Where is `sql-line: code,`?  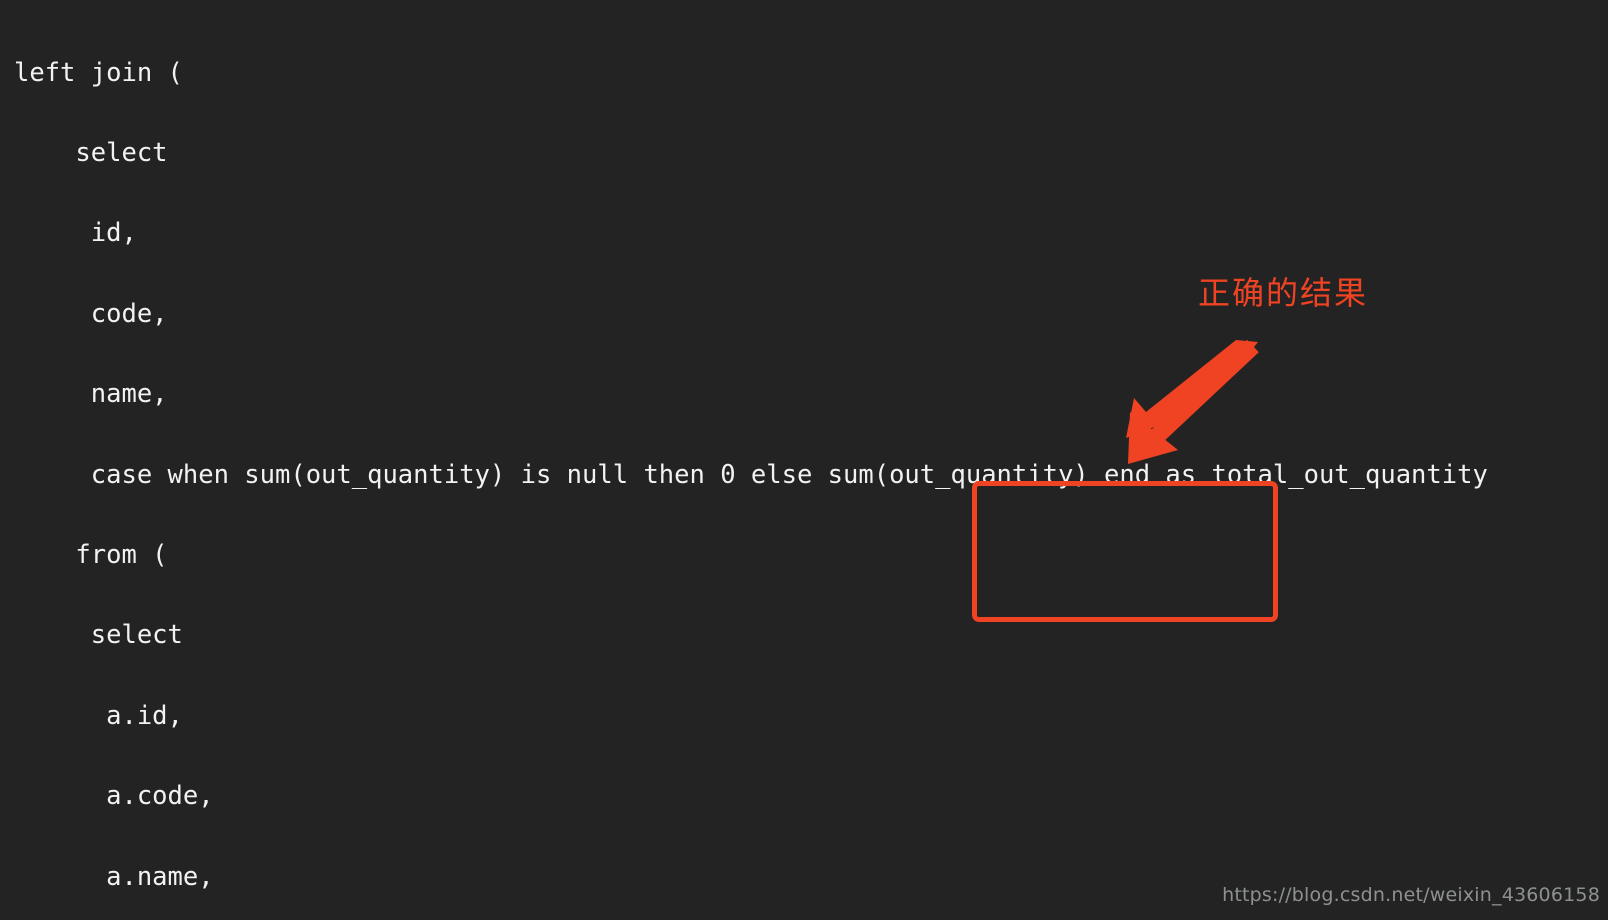 sql-line: code, is located at coordinates (91, 313).